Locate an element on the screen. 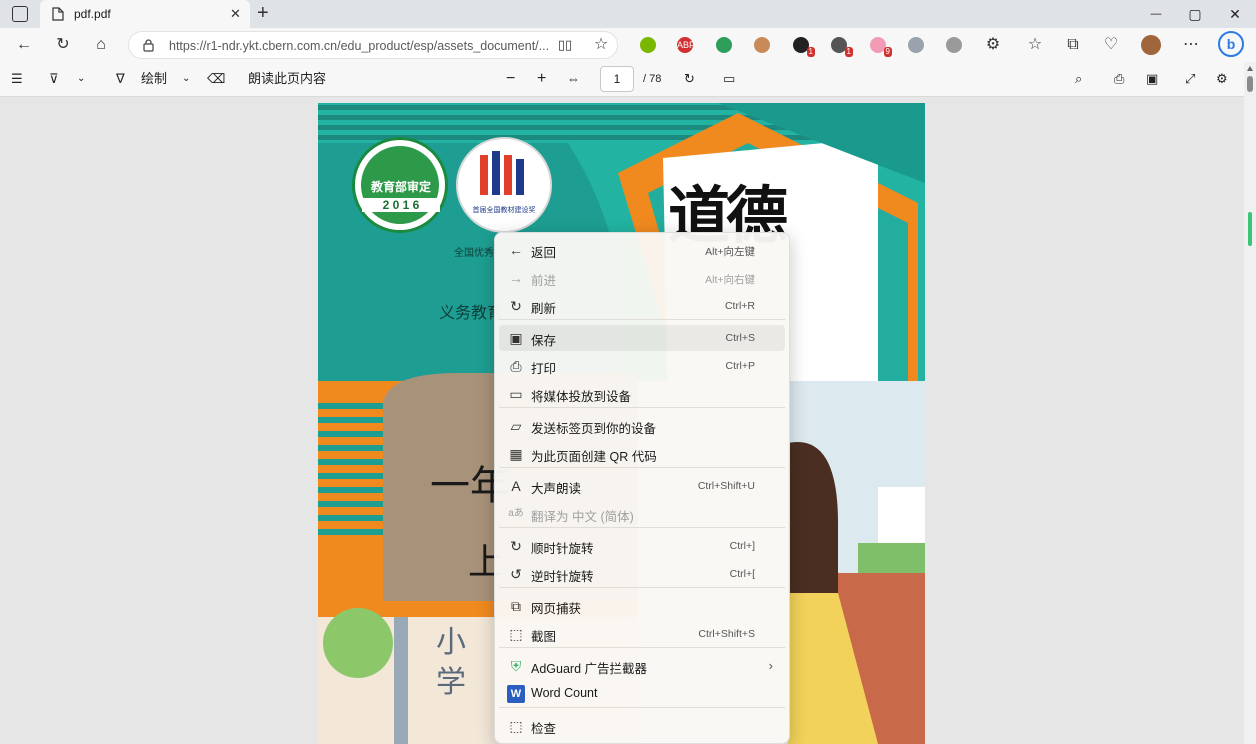  search-icon: ⌕ is located at coordinates (1078, 79).